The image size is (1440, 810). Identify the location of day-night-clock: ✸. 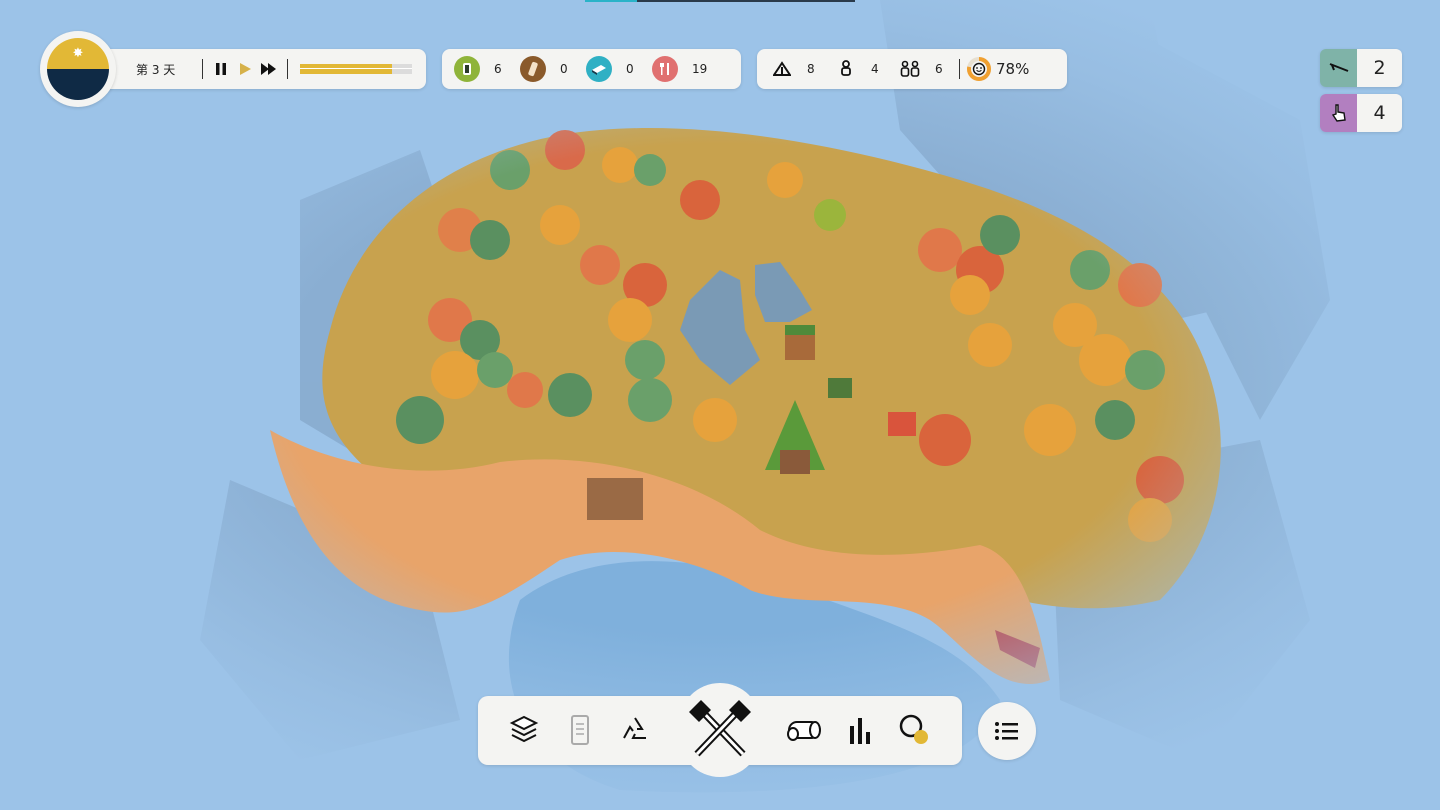
(78, 69).